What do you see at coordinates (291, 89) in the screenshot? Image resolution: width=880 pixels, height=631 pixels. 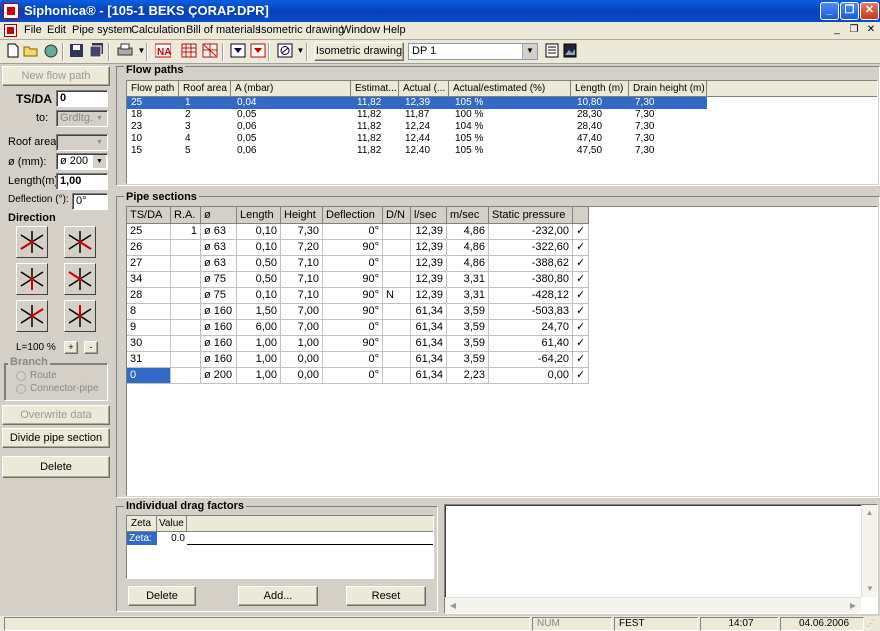 I see `column-header: A (mbar)` at bounding box center [291, 89].